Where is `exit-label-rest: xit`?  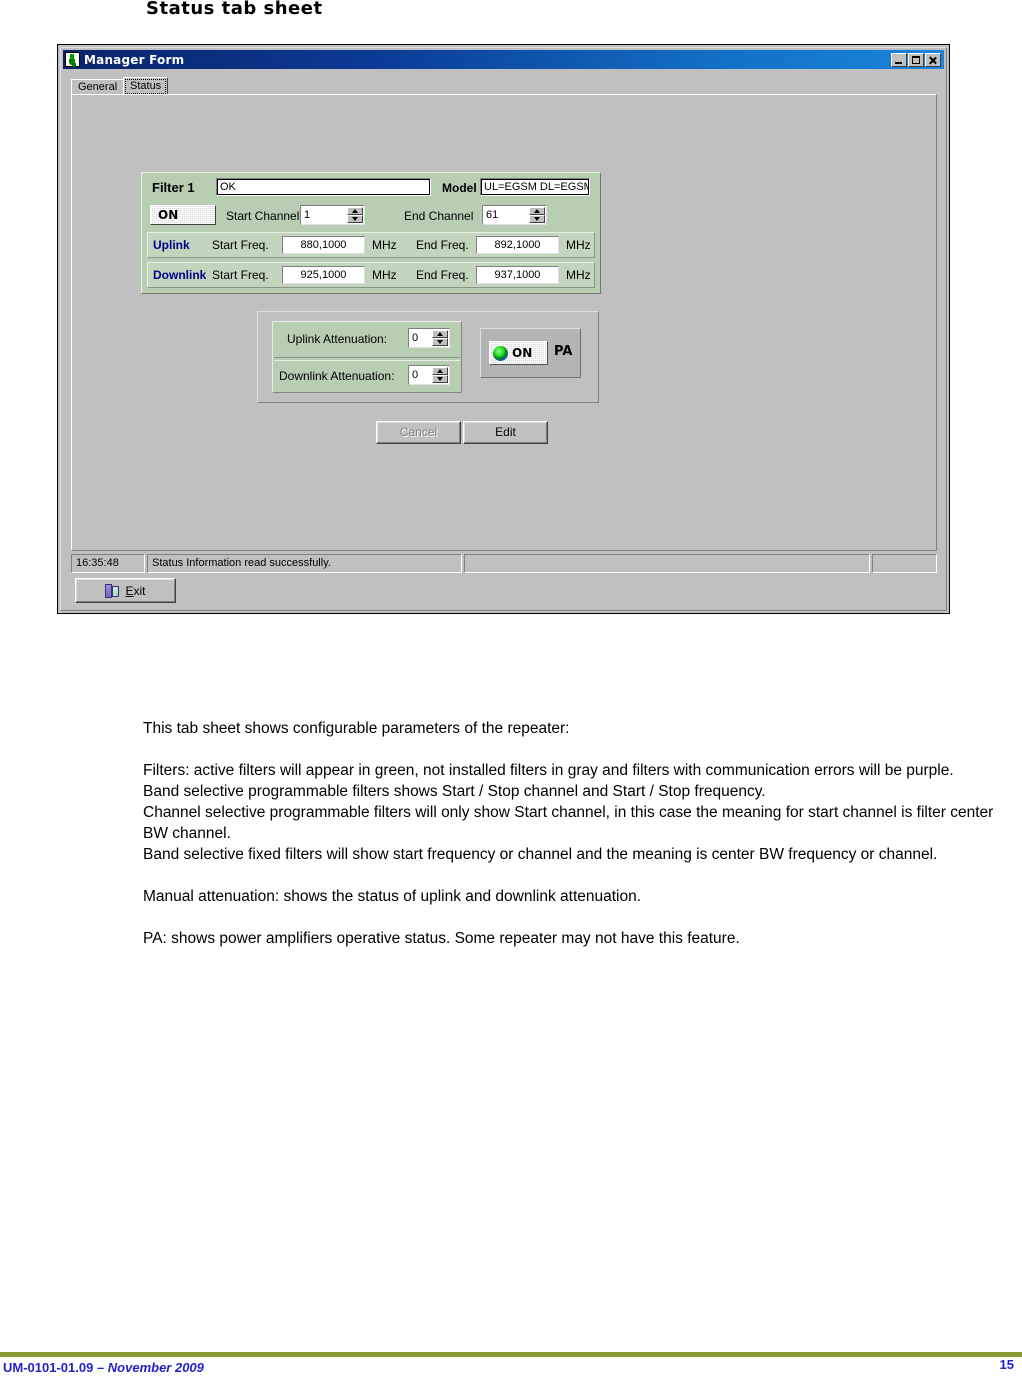
exit-label-rest: xit is located at coordinates (139, 590).